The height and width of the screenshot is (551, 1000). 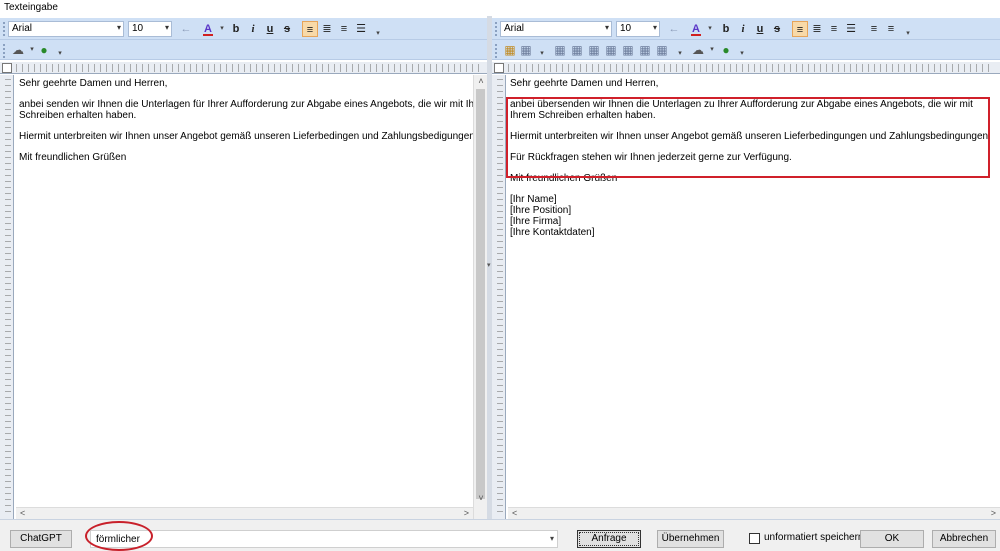 What do you see at coordinates (500, 8) in the screenshot?
I see `window-titlebar: Texteingabe` at bounding box center [500, 8].